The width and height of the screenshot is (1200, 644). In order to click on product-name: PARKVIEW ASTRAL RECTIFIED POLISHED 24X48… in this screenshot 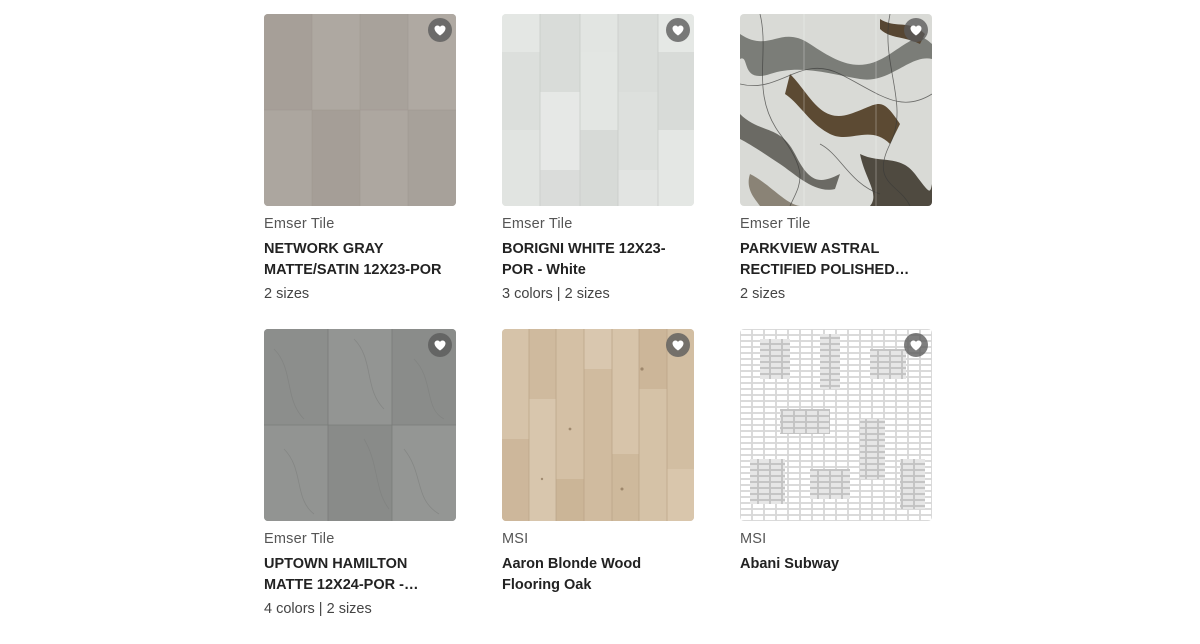, I will do `click(836, 259)`.